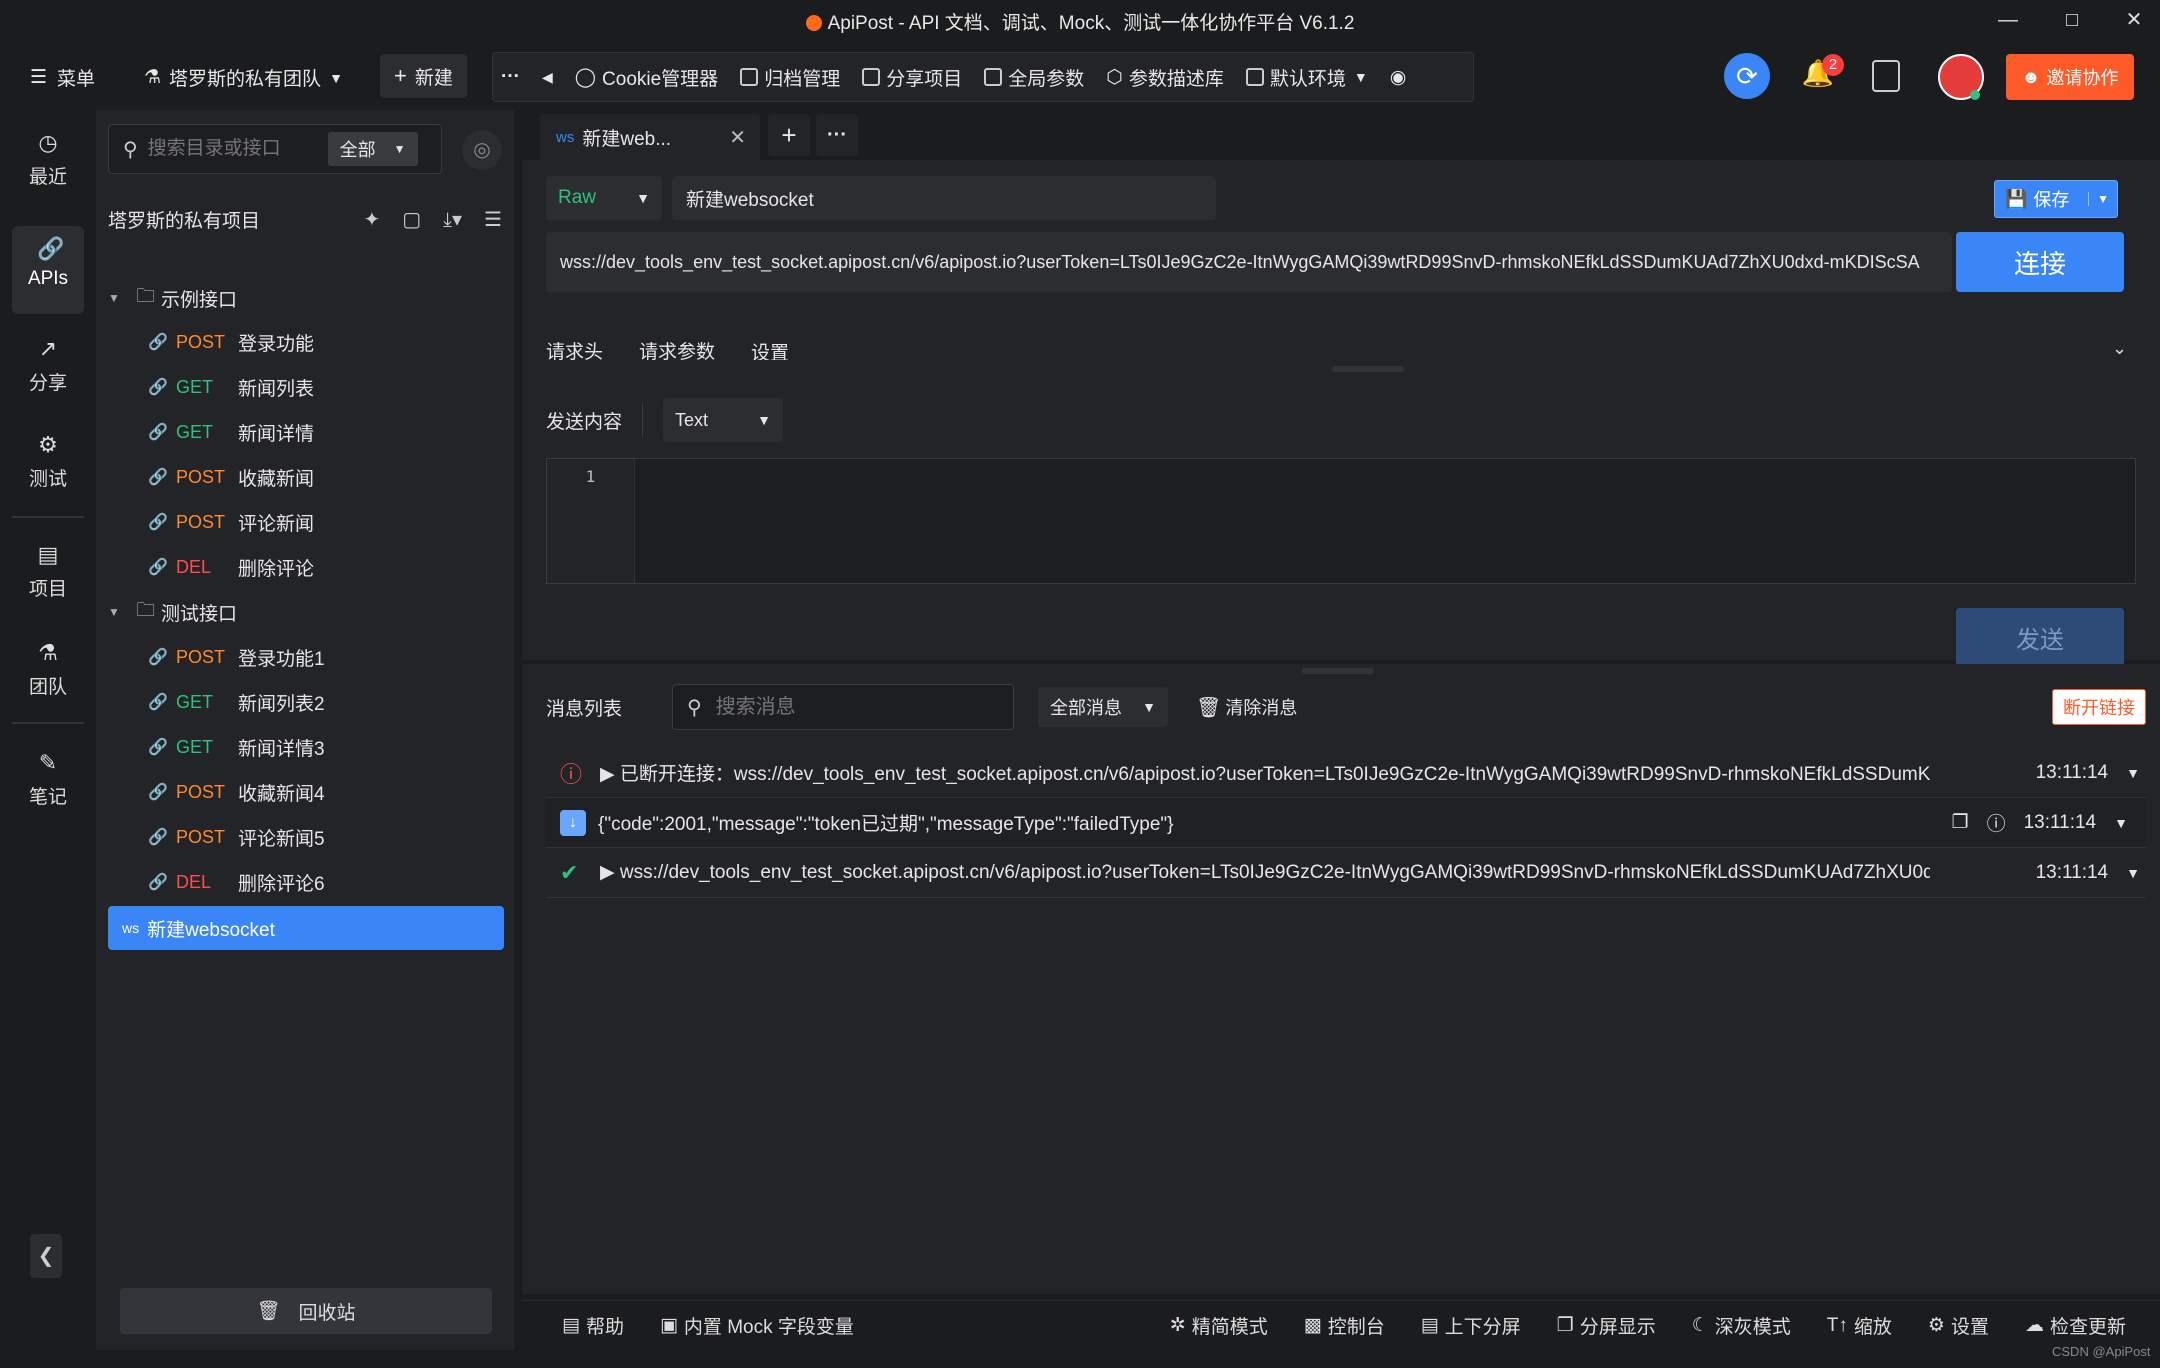 The height and width of the screenshot is (1368, 2160). What do you see at coordinates (1103, 707) in the screenshot?
I see `message-filter-select: 全部消息 ▼` at bounding box center [1103, 707].